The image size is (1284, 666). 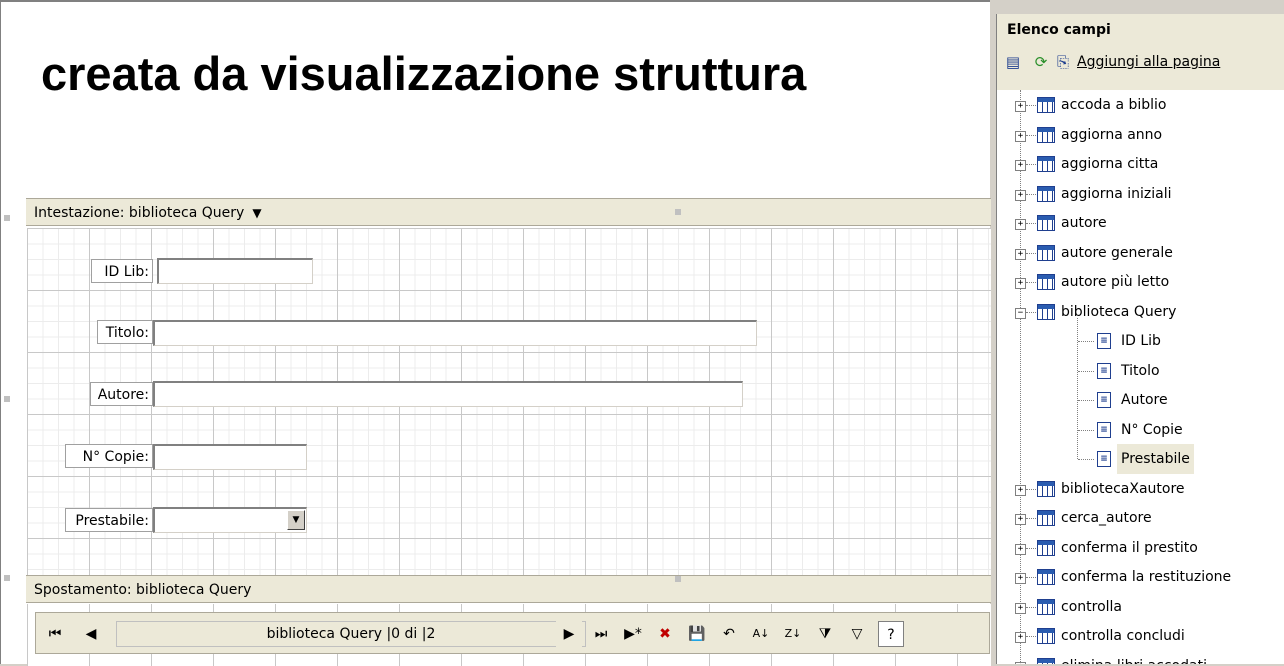 What do you see at coordinates (1140, 489) in the screenshot?
I see `tree-item-query: + bibliotecaXautore` at bounding box center [1140, 489].